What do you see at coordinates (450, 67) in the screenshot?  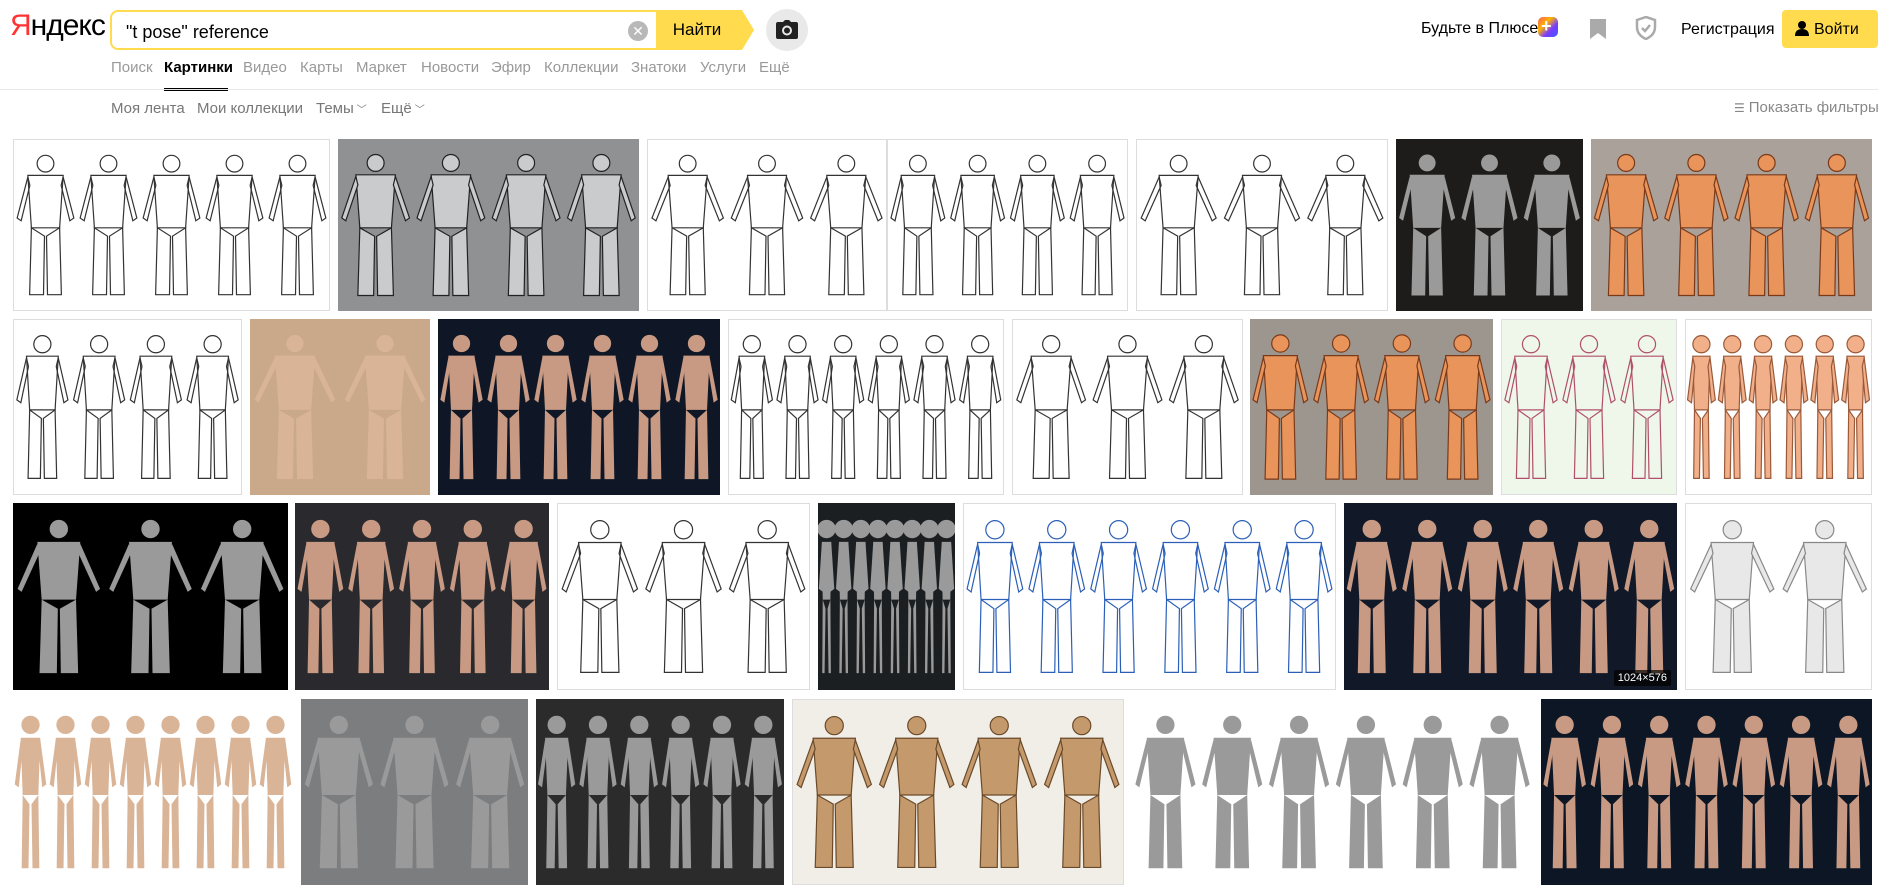 I see `tab-news: Новости` at bounding box center [450, 67].